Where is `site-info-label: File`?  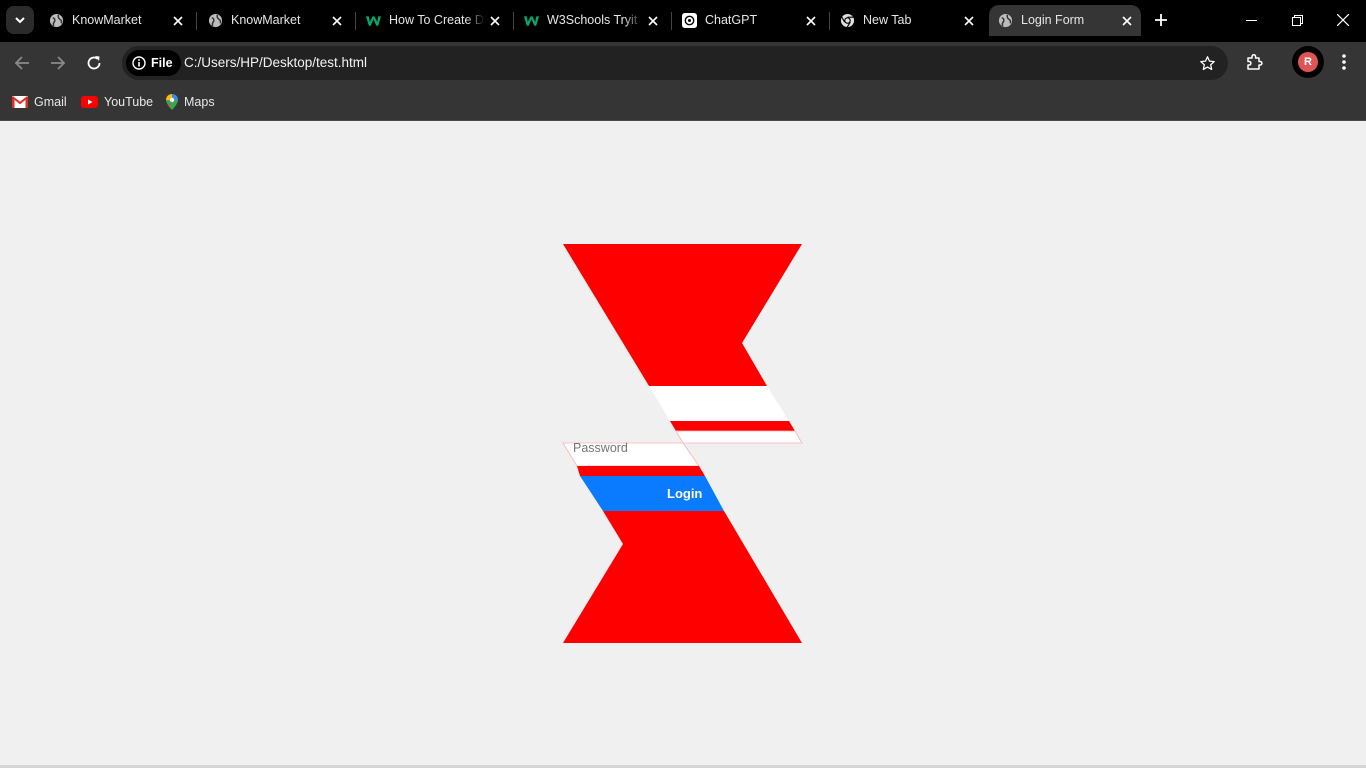
site-info-label: File is located at coordinates (162, 63).